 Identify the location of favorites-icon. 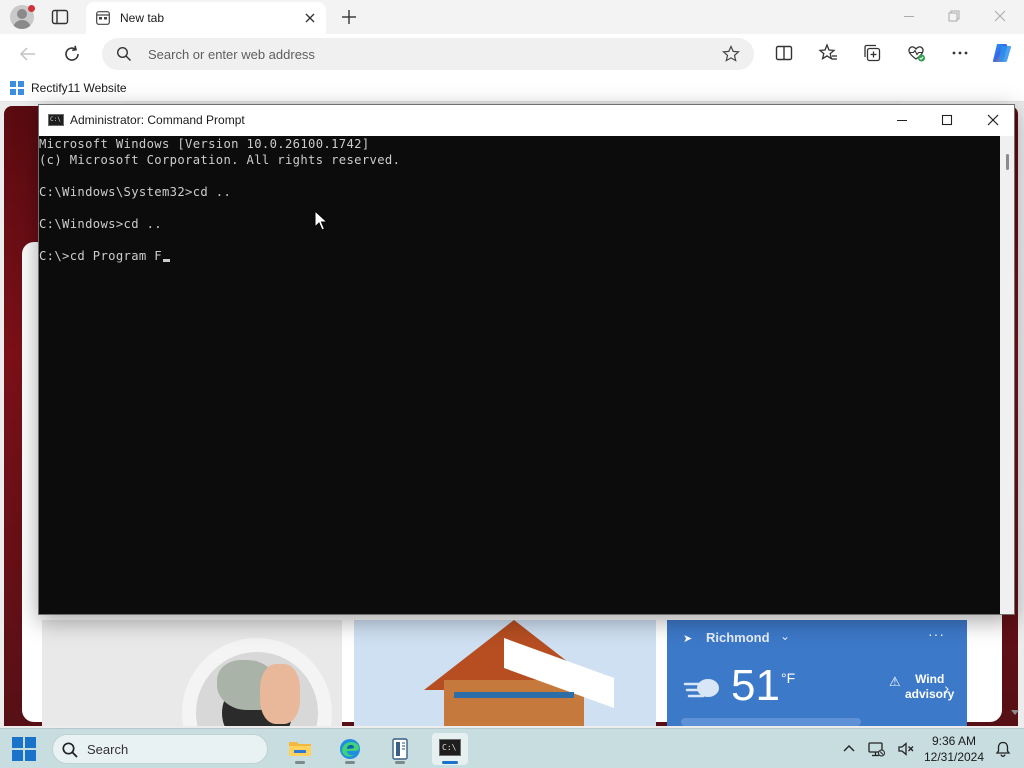
(828, 53).